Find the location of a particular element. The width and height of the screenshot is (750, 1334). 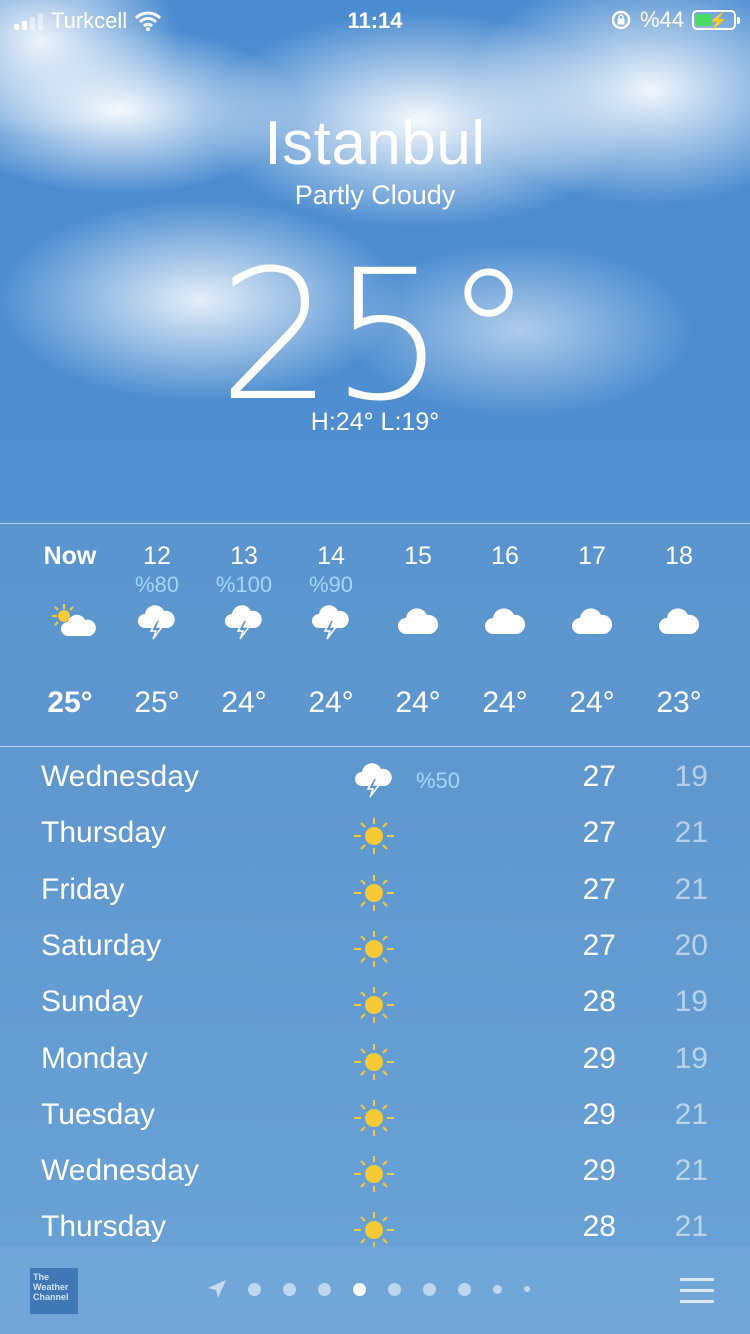

weather-channel-logo: The Weather Channel is located at coordinates (54, 1291).